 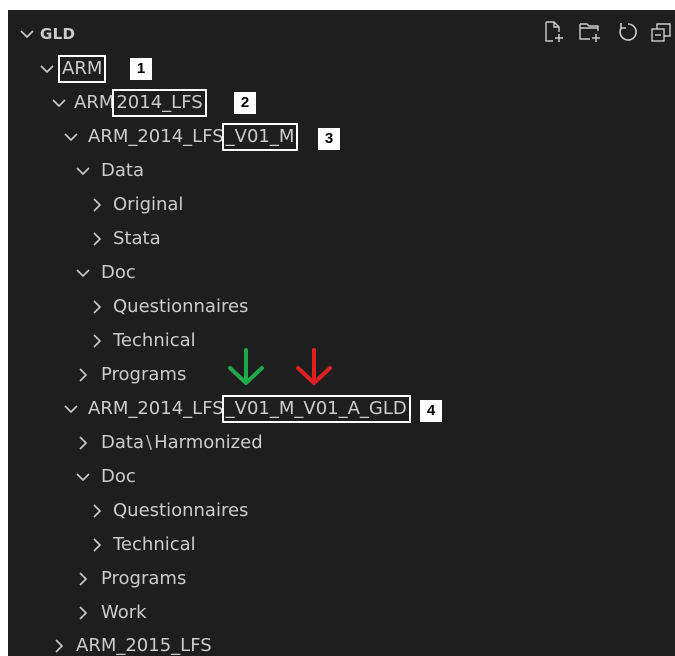 What do you see at coordinates (141, 69) in the screenshot?
I see `annotation-badge-1: 1` at bounding box center [141, 69].